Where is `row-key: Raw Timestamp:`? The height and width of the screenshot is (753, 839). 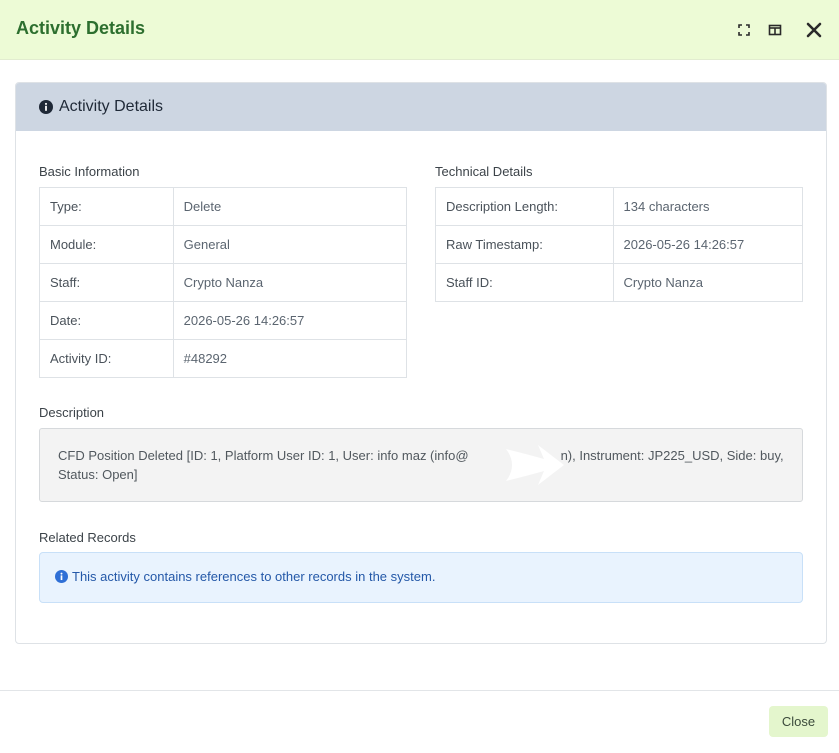 row-key: Raw Timestamp: is located at coordinates (524, 244).